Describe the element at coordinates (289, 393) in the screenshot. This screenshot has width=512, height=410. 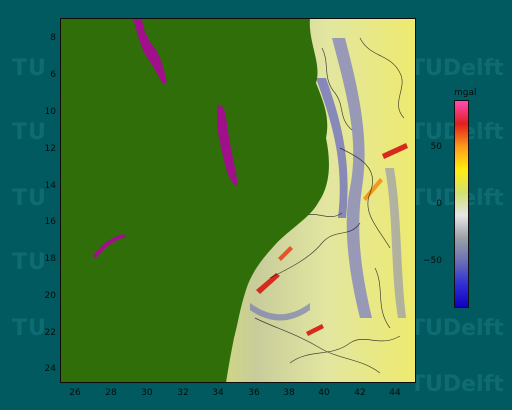
I see `x-tick-label: 38` at that location.